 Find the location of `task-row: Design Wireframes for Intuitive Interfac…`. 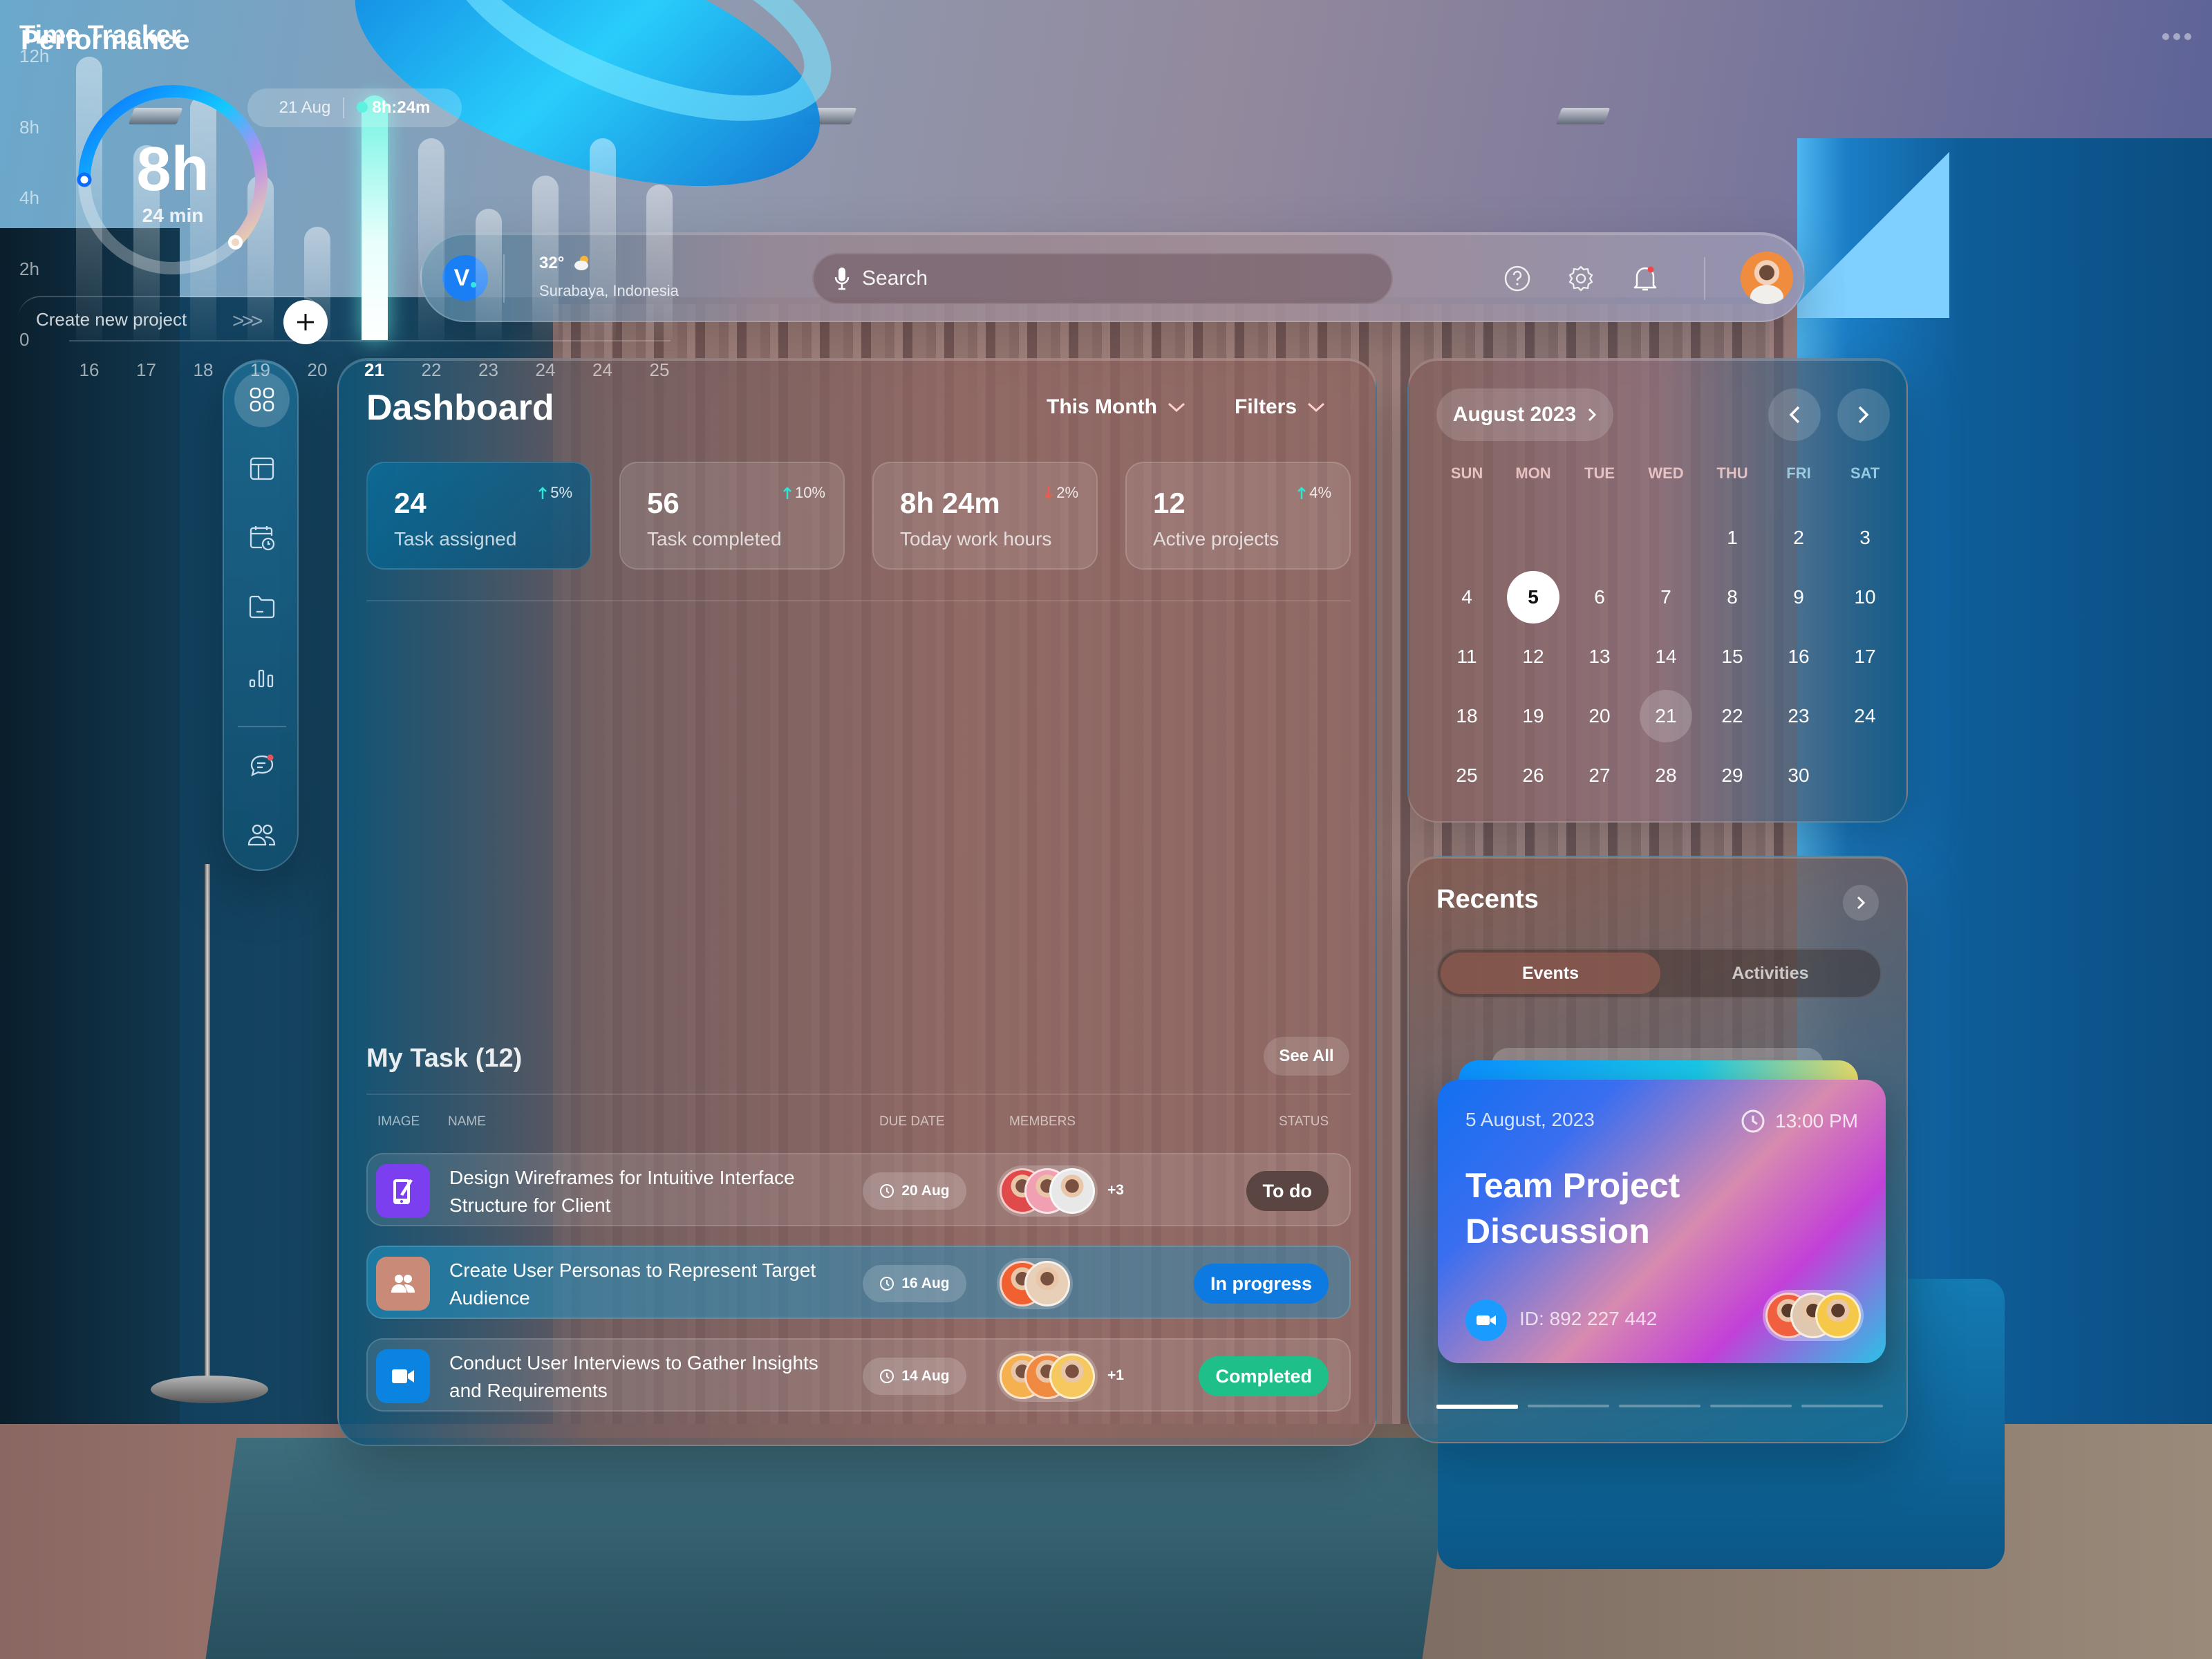

task-row: Design Wireframes for Intuitive Interfac… is located at coordinates (859, 1189).